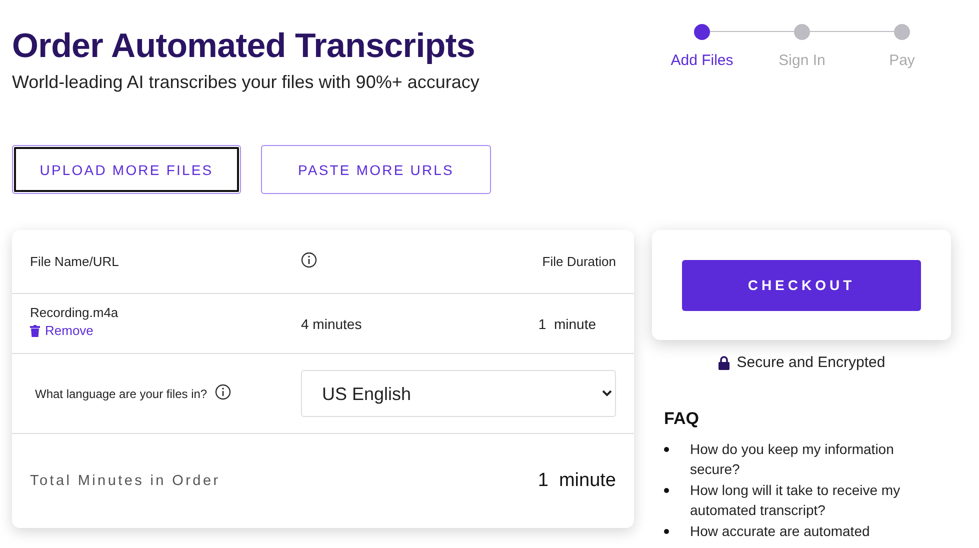 This screenshot has height=548, width=979. Describe the element at coordinates (801, 285) in the screenshot. I see `checkout-button: CHECKOUT` at that location.